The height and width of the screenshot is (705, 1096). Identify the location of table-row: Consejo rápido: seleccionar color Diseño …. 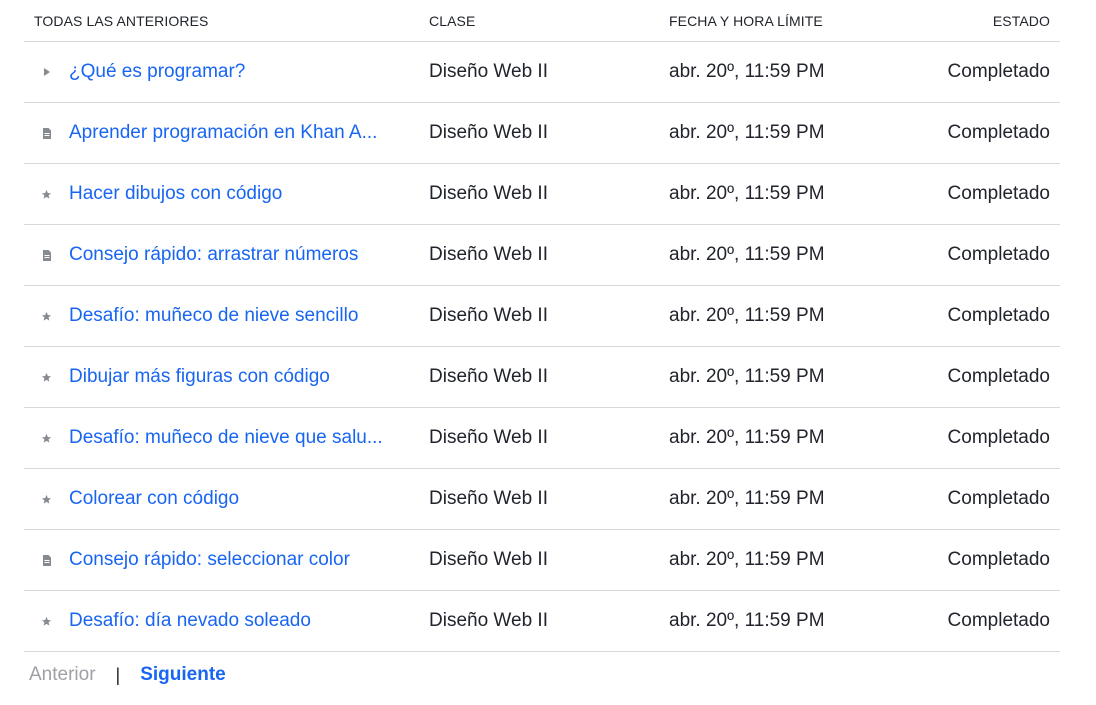
(542, 560).